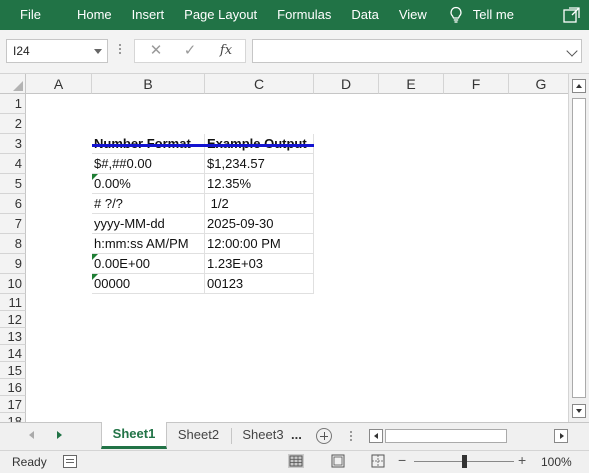 The height and width of the screenshot is (473, 589). I want to click on formula-input, so click(417, 51).